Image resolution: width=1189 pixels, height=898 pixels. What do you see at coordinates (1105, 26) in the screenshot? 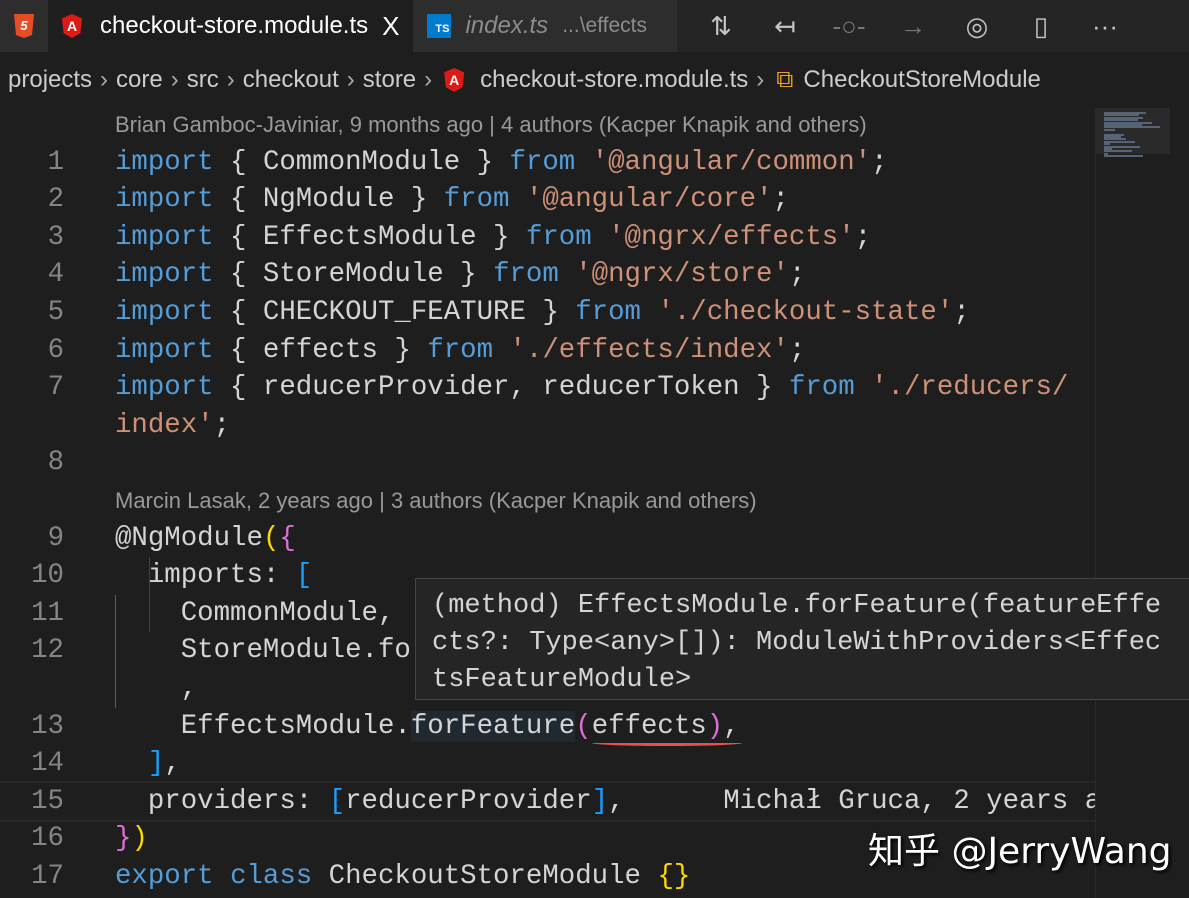
I see `more-icon: ···` at bounding box center [1105, 26].